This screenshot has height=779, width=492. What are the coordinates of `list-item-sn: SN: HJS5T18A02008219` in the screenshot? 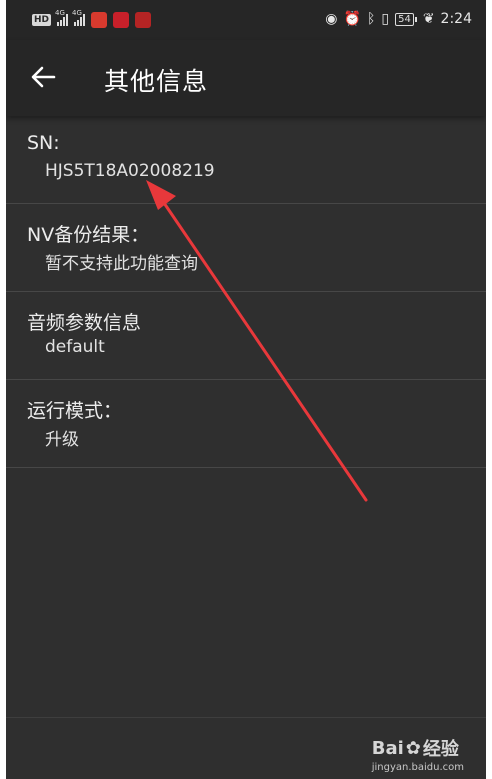 It's located at (246, 160).